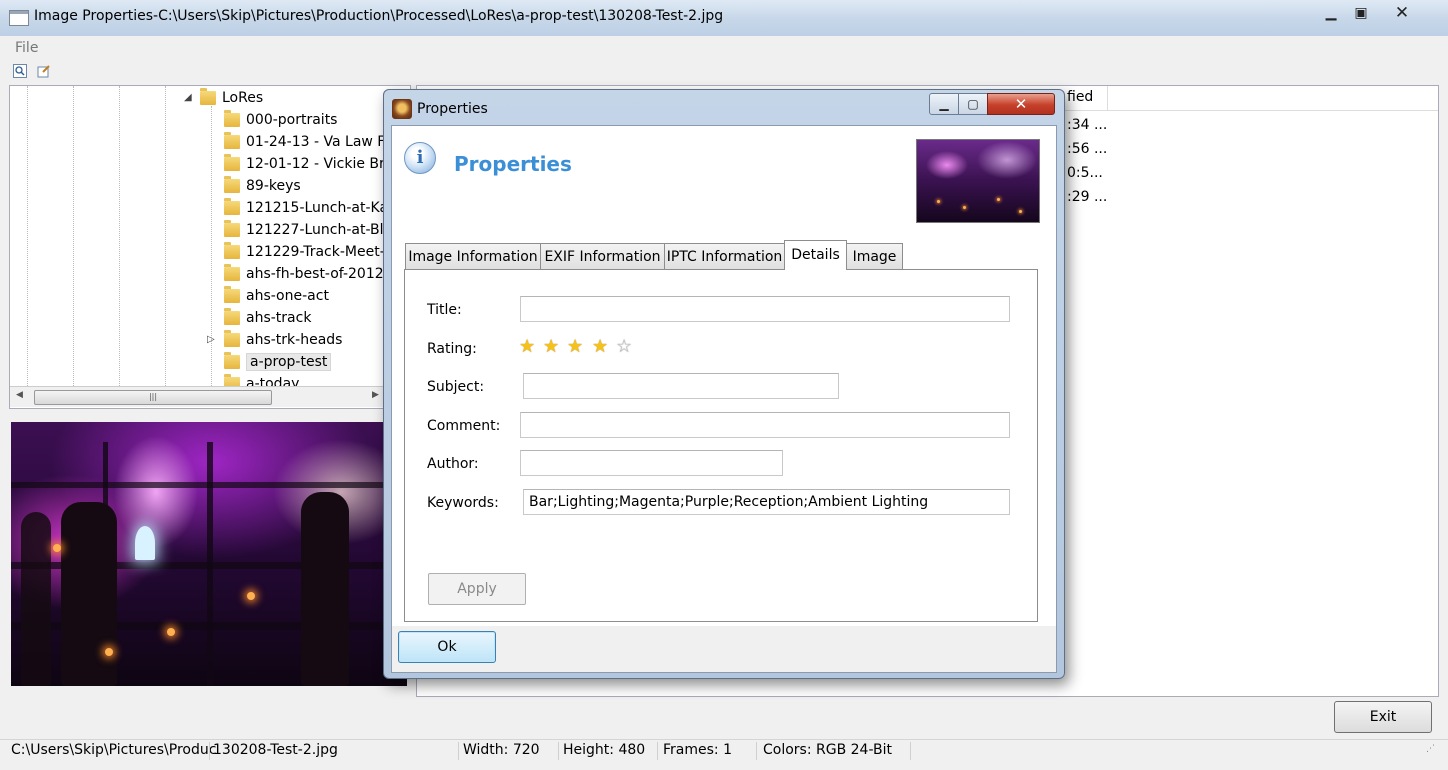 The width and height of the screenshot is (1448, 770). Describe the element at coordinates (1080, 97) in the screenshot. I see `column-header-modified: fied` at that location.